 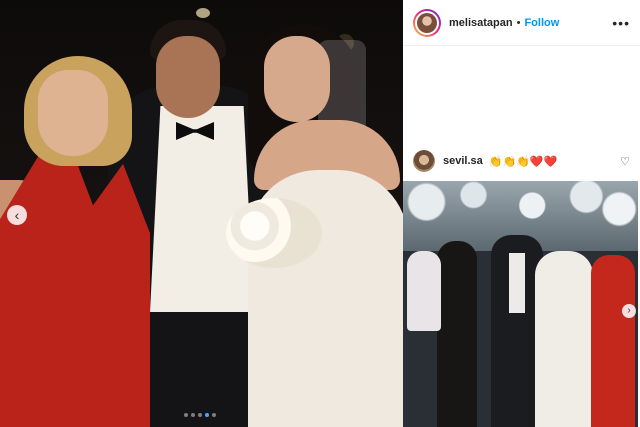 I want to click on chevron-left-icon: ‹, so click(x=17, y=215).